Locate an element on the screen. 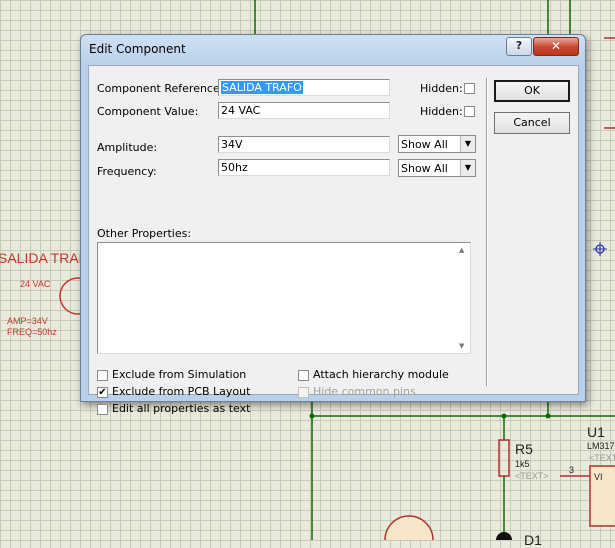  u1-part-label: LM317 is located at coordinates (601, 446).